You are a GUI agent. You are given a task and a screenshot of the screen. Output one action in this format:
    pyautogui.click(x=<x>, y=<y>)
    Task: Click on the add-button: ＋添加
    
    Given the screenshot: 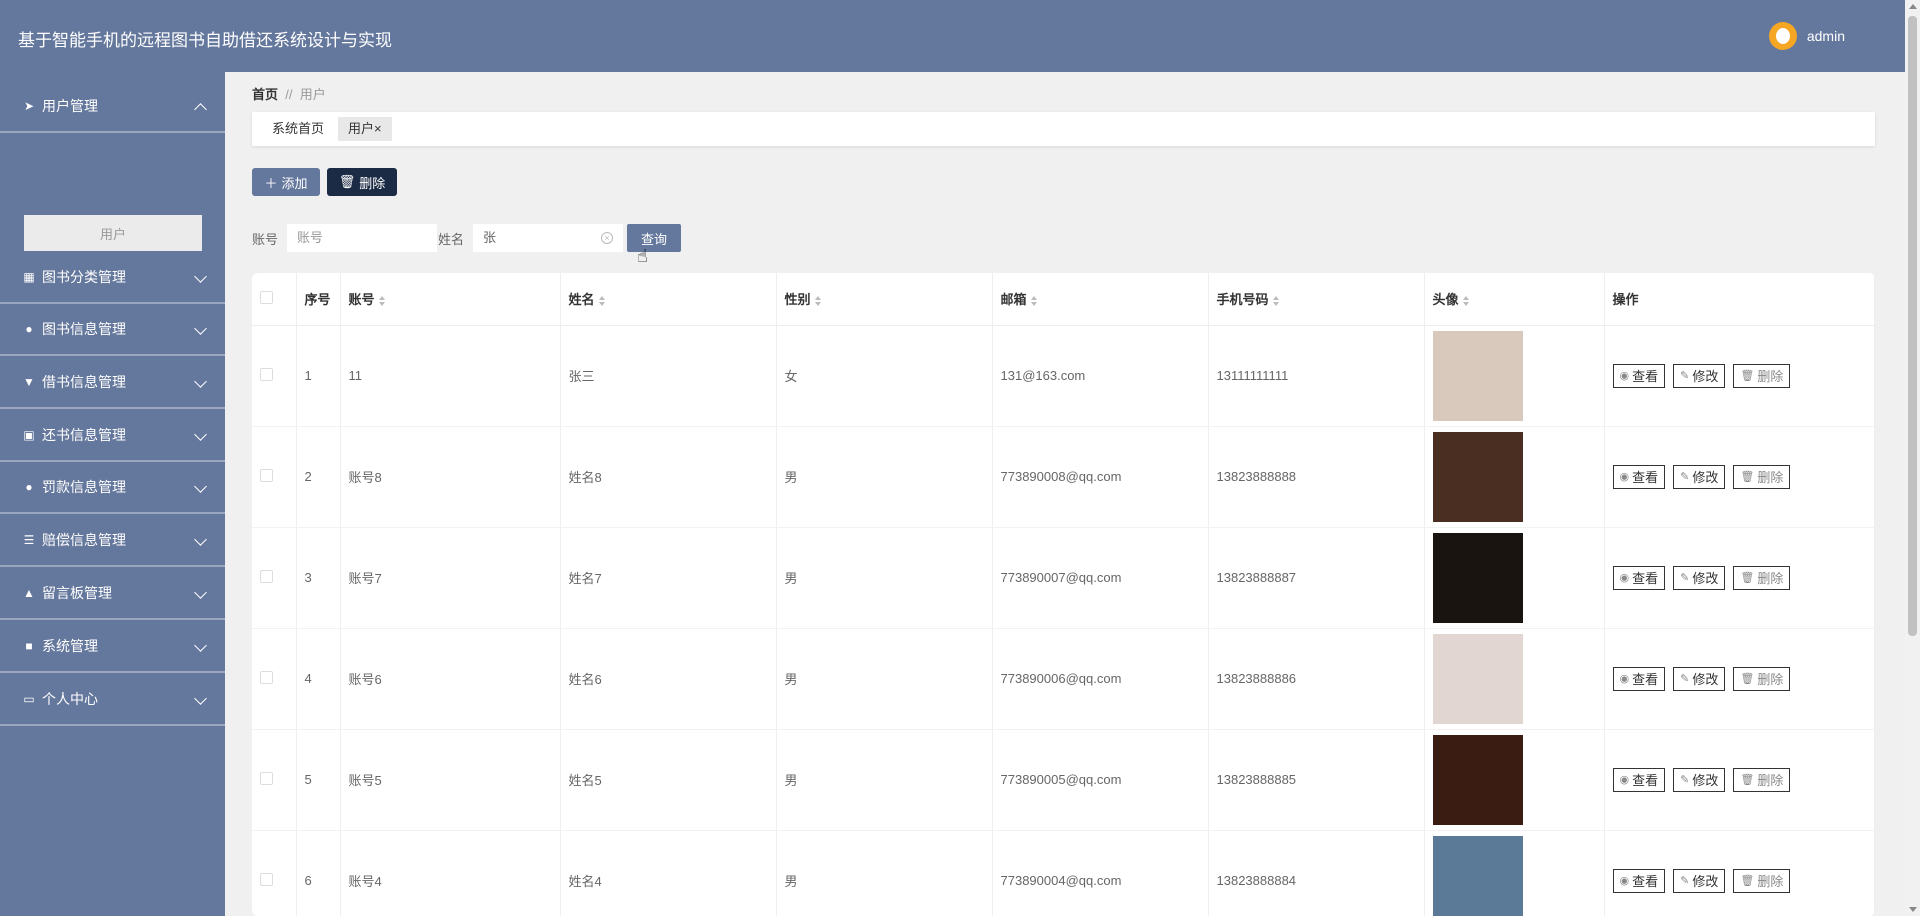 What is the action you would take?
    pyautogui.click(x=286, y=182)
    